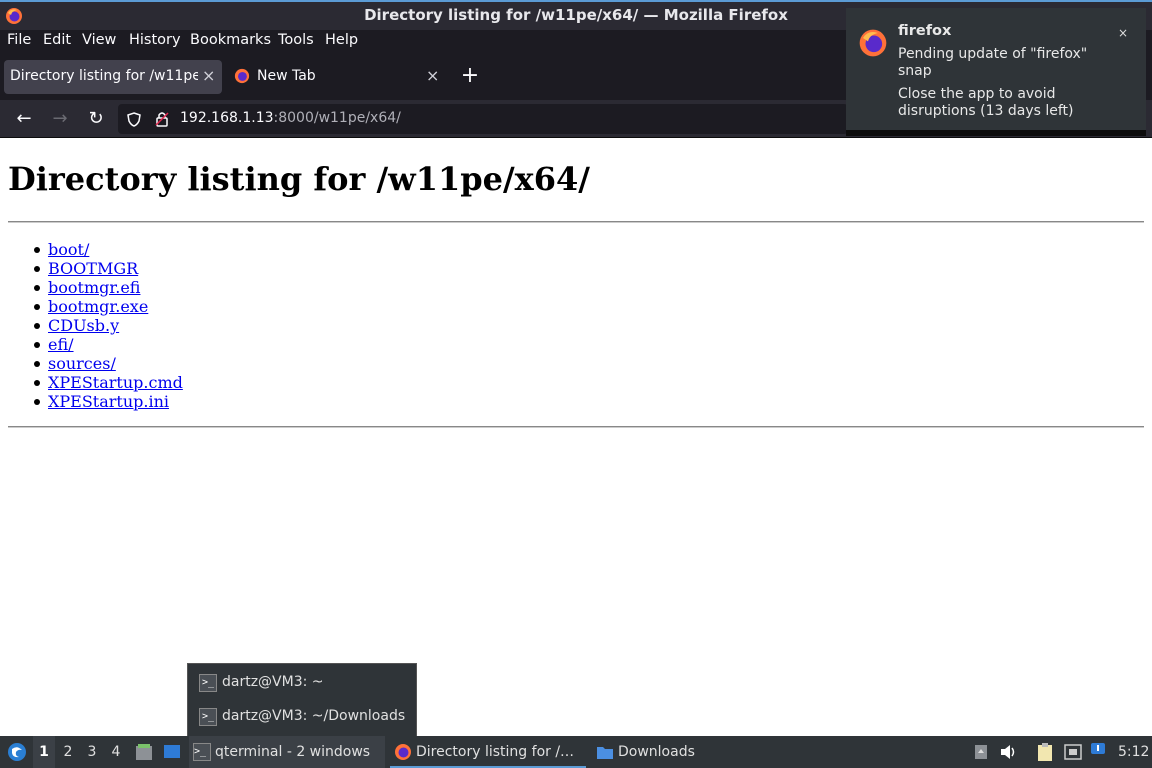  Describe the element at coordinates (19, 40) in the screenshot. I see `menu-file: File` at that location.